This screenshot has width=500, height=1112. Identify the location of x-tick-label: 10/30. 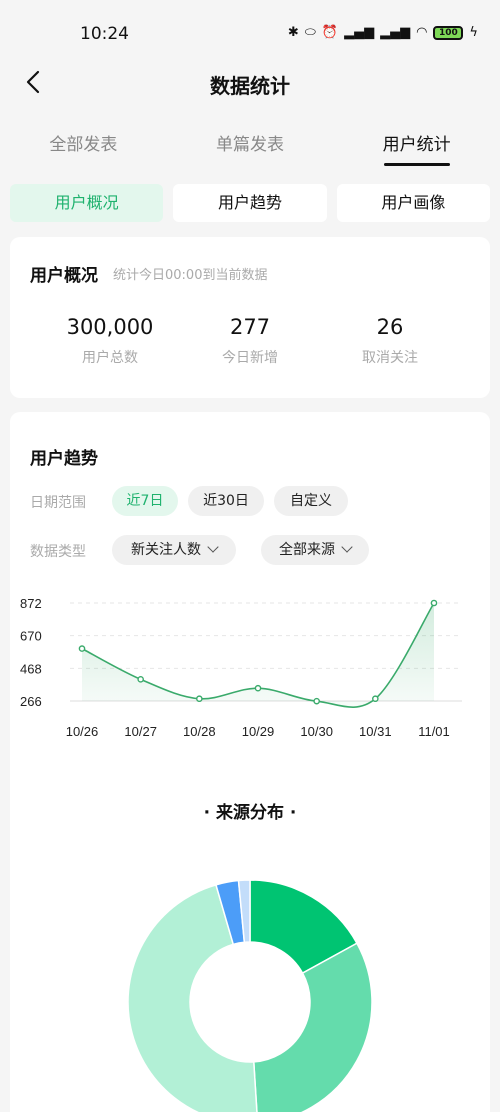
(316, 731).